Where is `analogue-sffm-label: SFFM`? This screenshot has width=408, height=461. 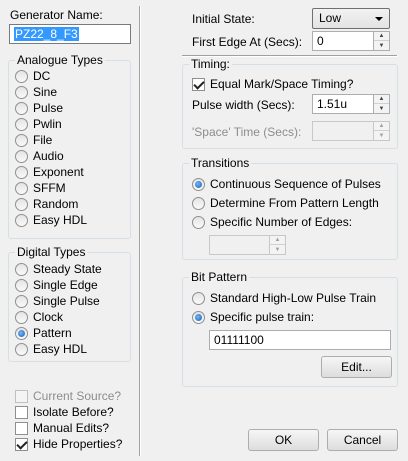
analogue-sffm-label: SFFM is located at coordinates (49, 188).